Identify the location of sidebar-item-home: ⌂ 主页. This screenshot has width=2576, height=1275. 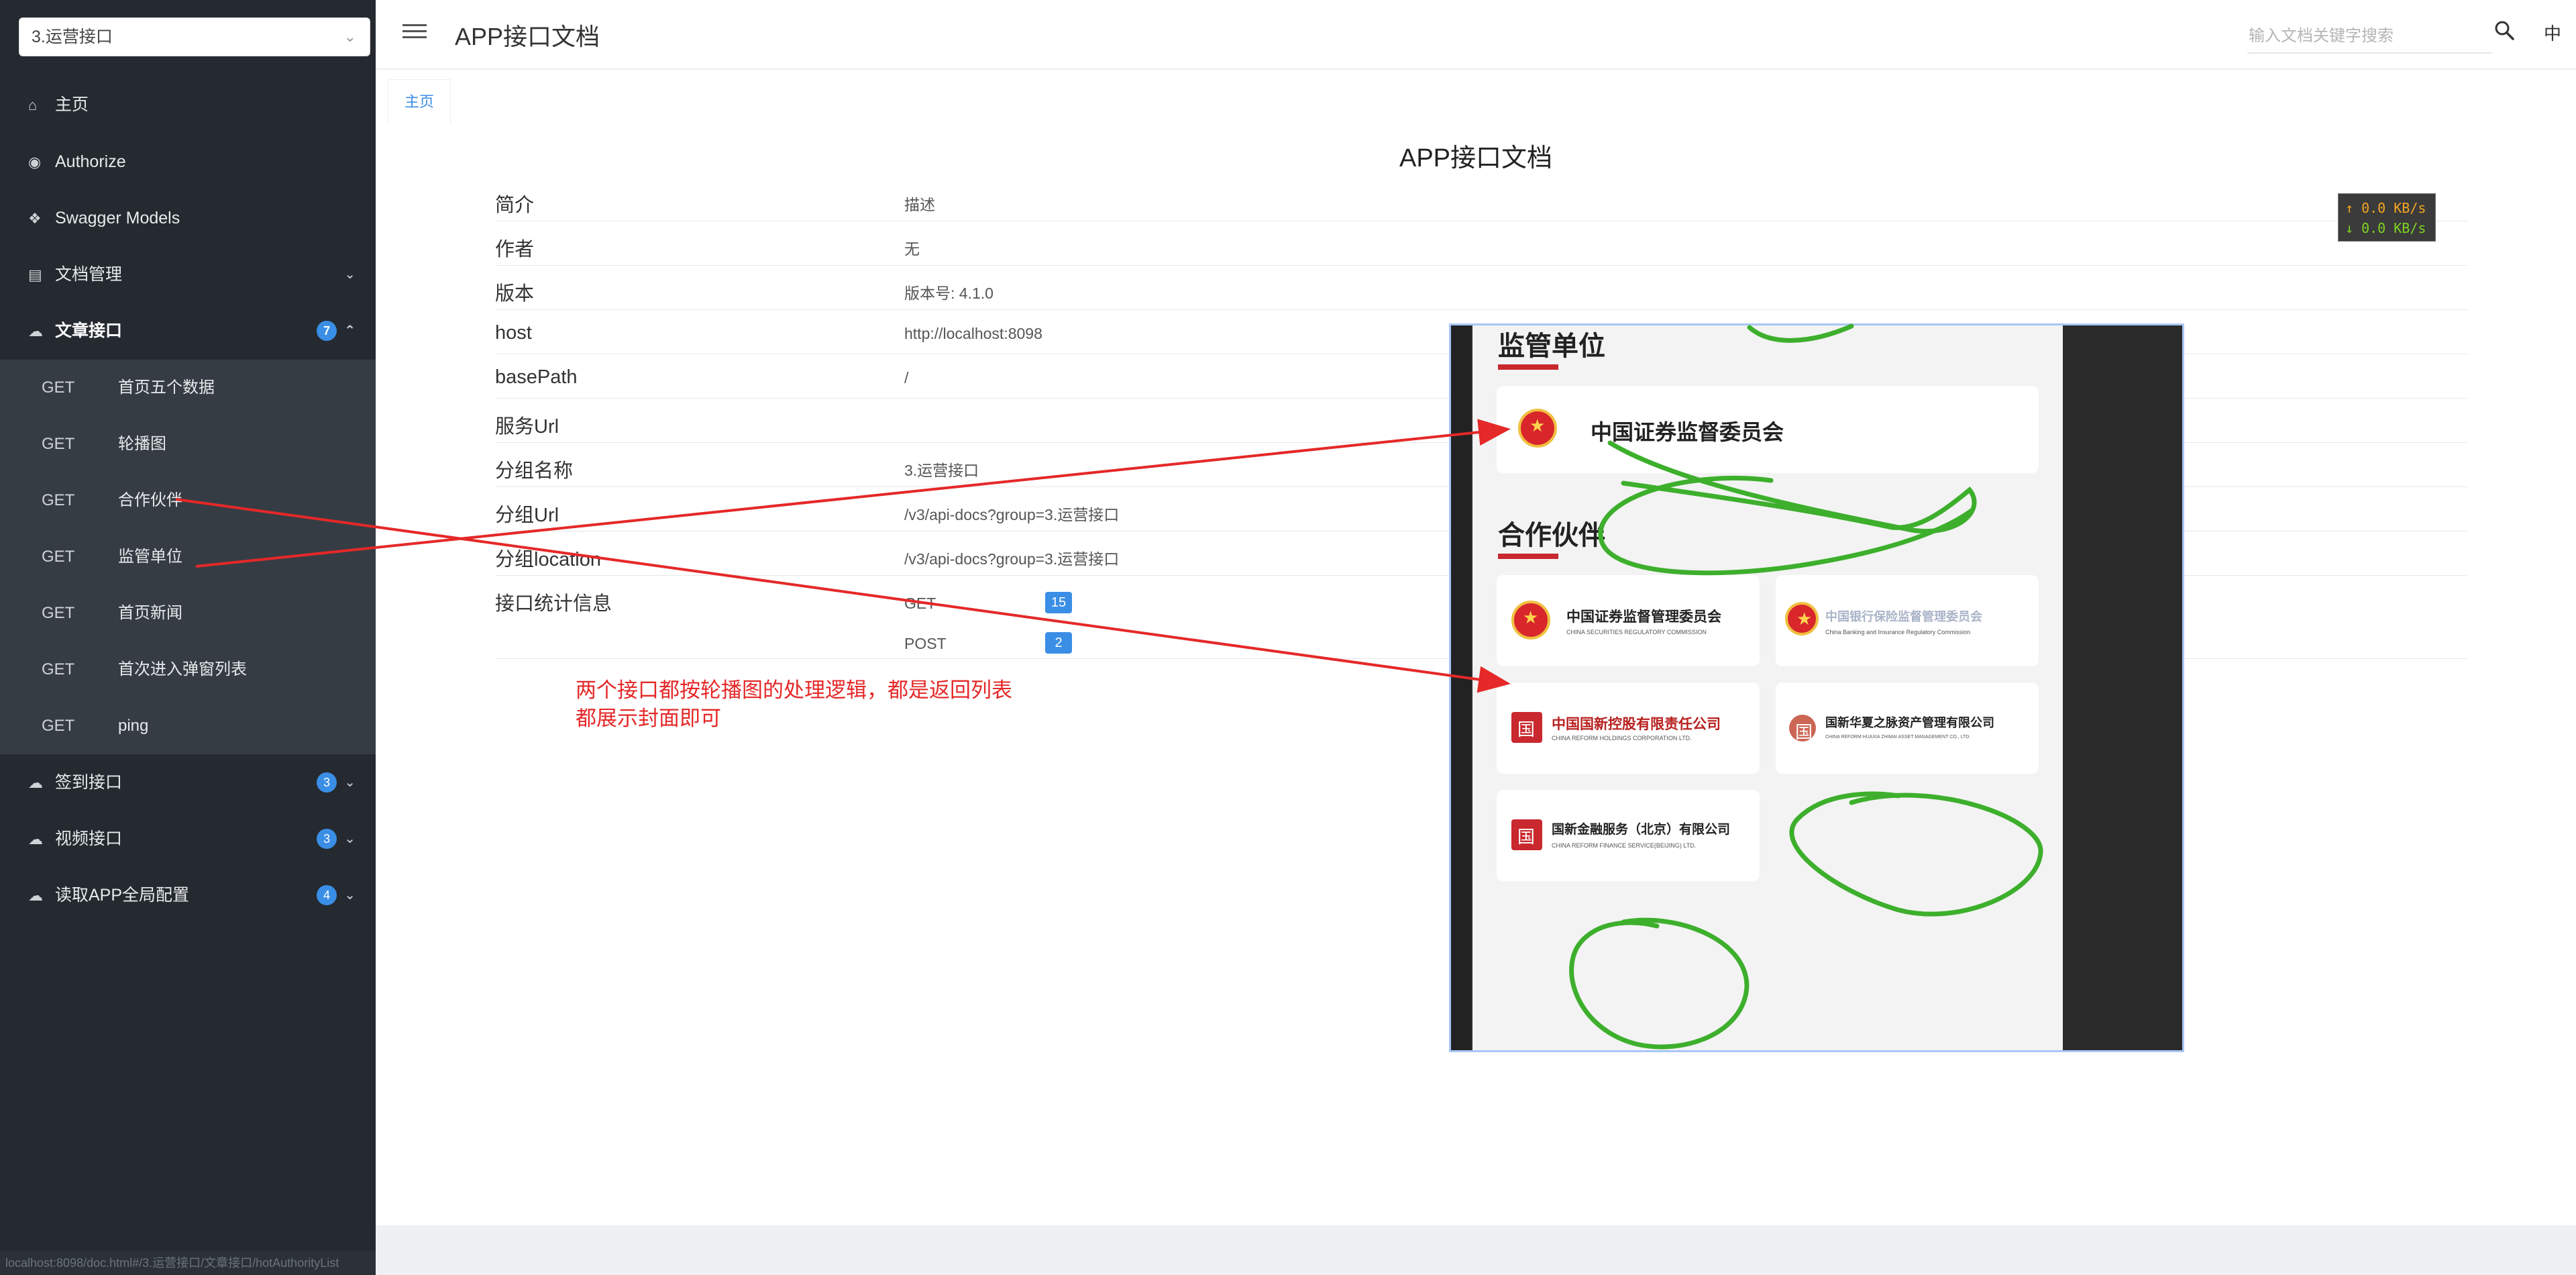
(188, 104).